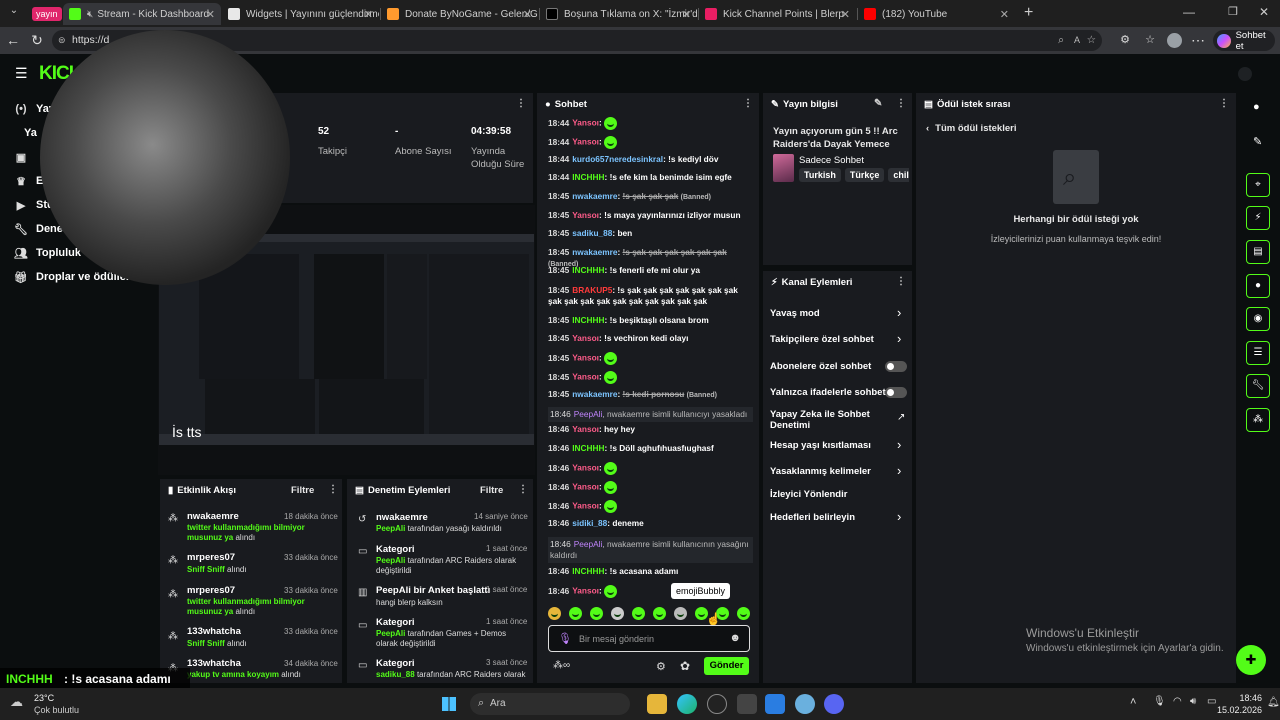  What do you see at coordinates (37, 40) in the screenshot?
I see `reload-icon: ↻` at bounding box center [37, 40].